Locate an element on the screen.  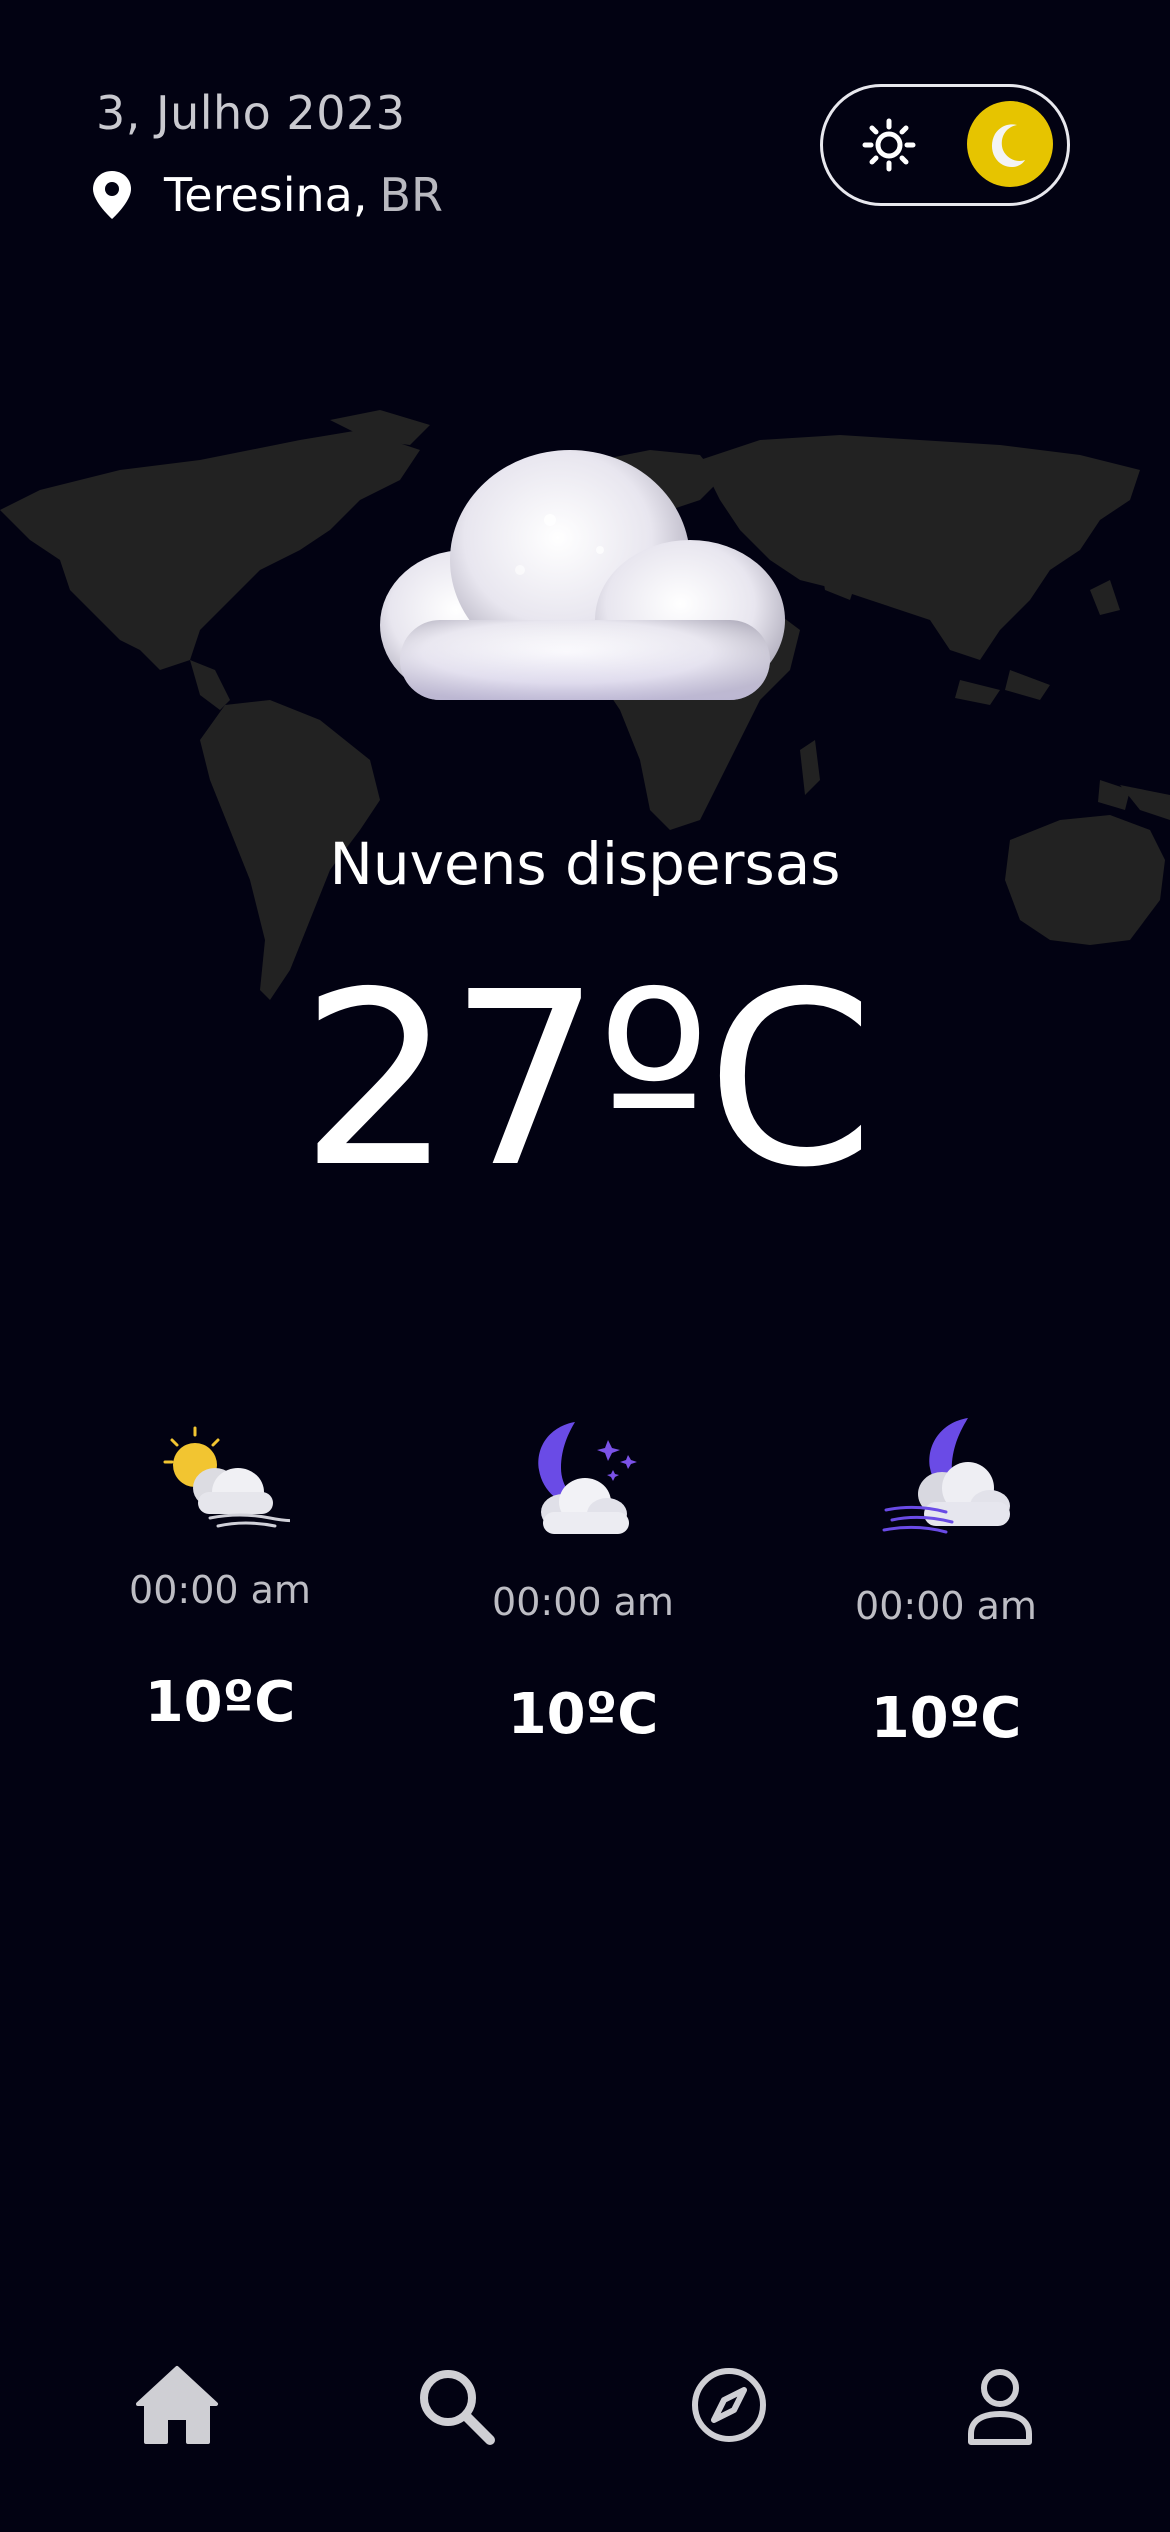
dark-mode-knob is located at coordinates (1010, 144).